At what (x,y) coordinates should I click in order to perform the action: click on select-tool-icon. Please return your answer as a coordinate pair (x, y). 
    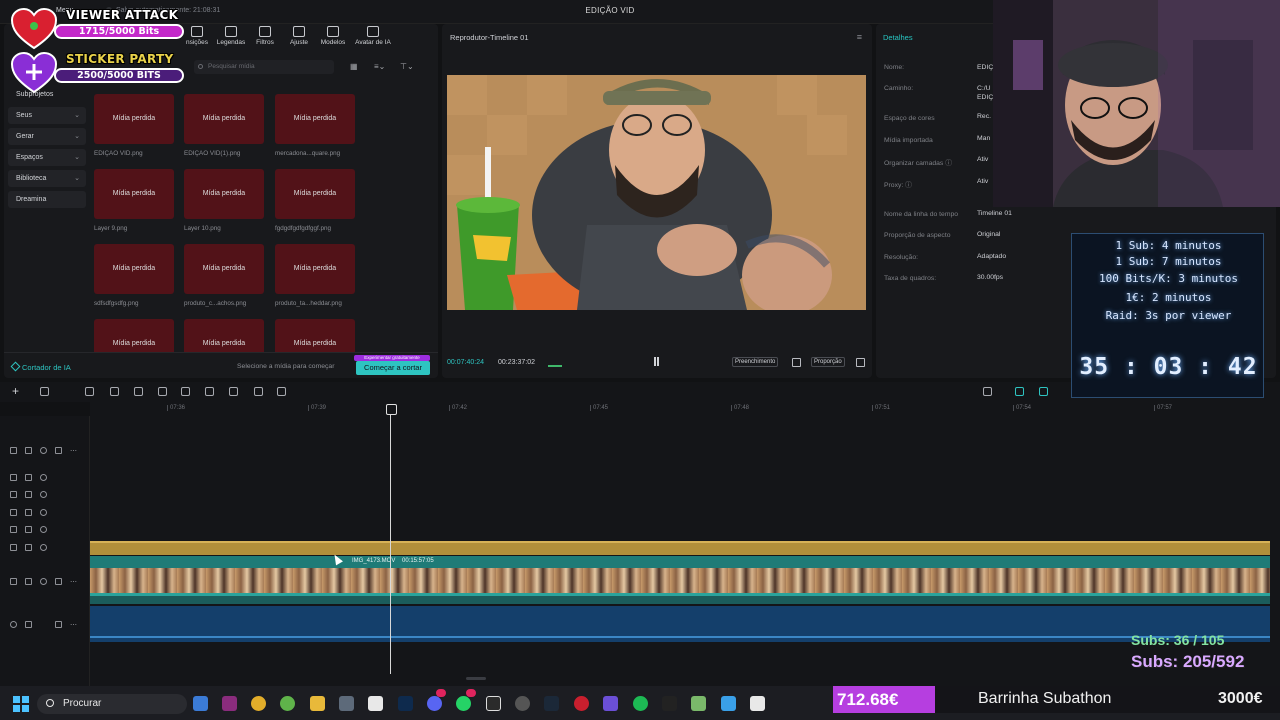
    Looking at the image, I should click on (44, 391).